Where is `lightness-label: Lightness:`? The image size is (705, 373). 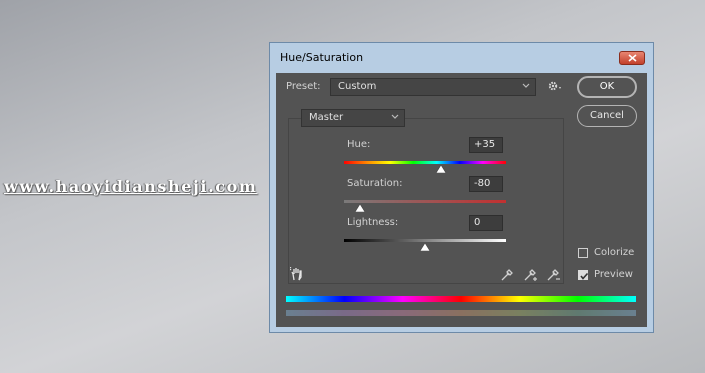 lightness-label: Lightness: is located at coordinates (373, 222).